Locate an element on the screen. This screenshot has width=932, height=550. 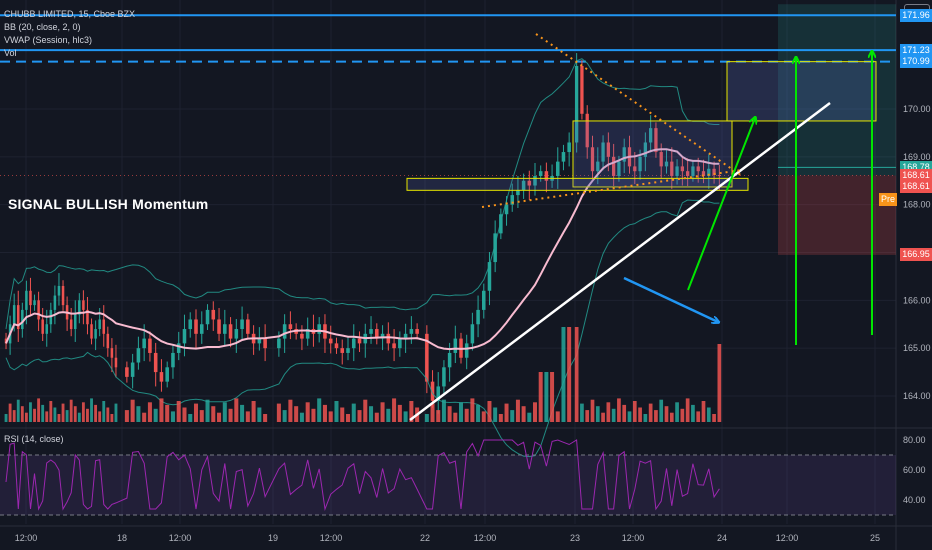
time-tick-label: 23 is located at coordinates (575, 538).